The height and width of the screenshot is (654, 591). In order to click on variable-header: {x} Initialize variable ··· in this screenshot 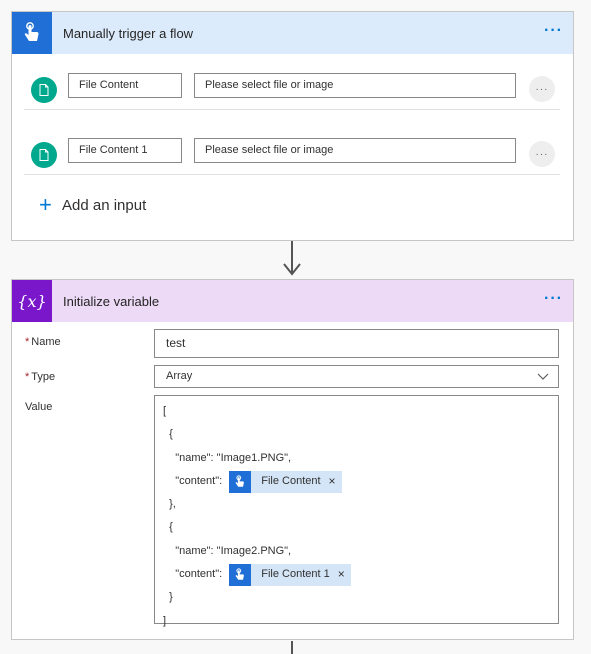, I will do `click(292, 301)`.